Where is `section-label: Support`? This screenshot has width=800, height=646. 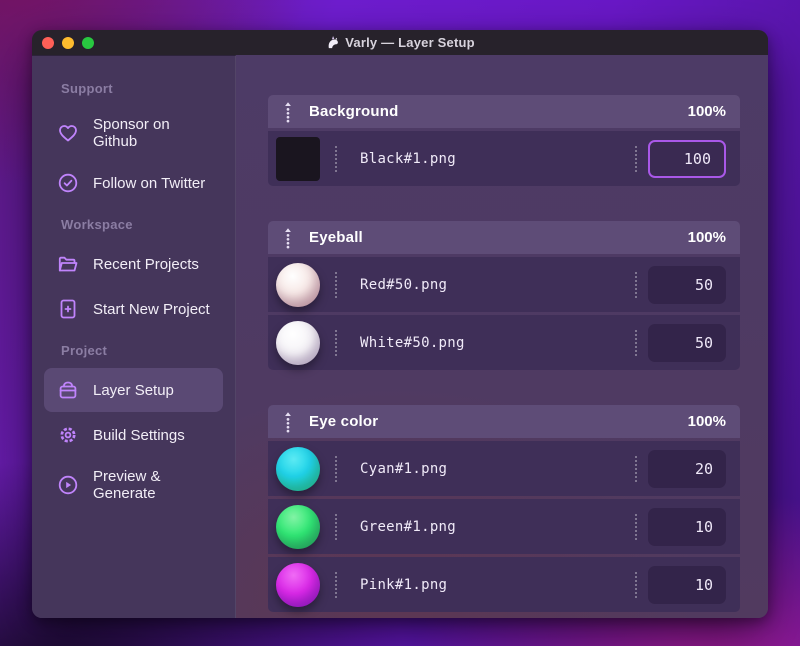
section-label: Support is located at coordinates (87, 88).